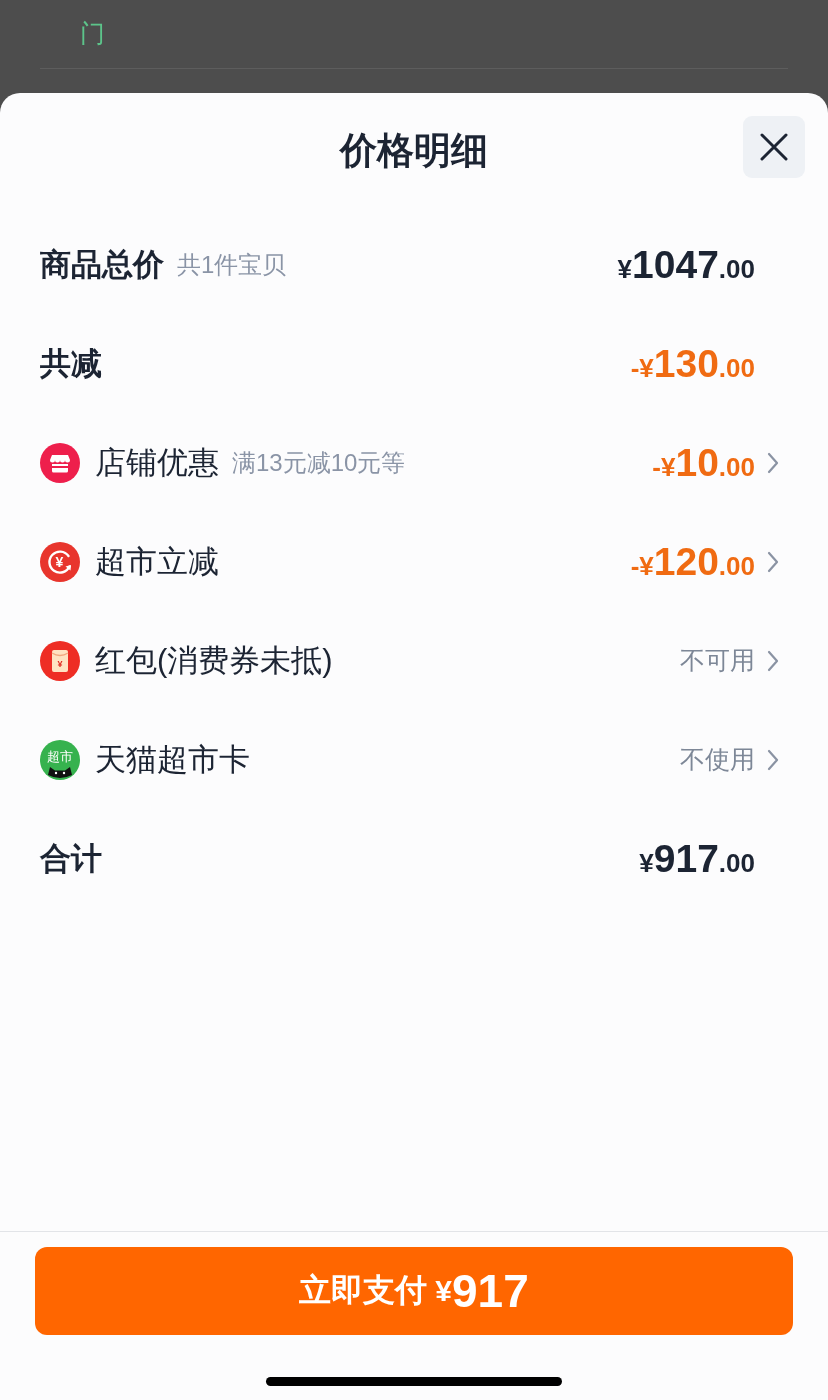  What do you see at coordinates (717, 759) in the screenshot?
I see `status-text: 不使用` at bounding box center [717, 759].